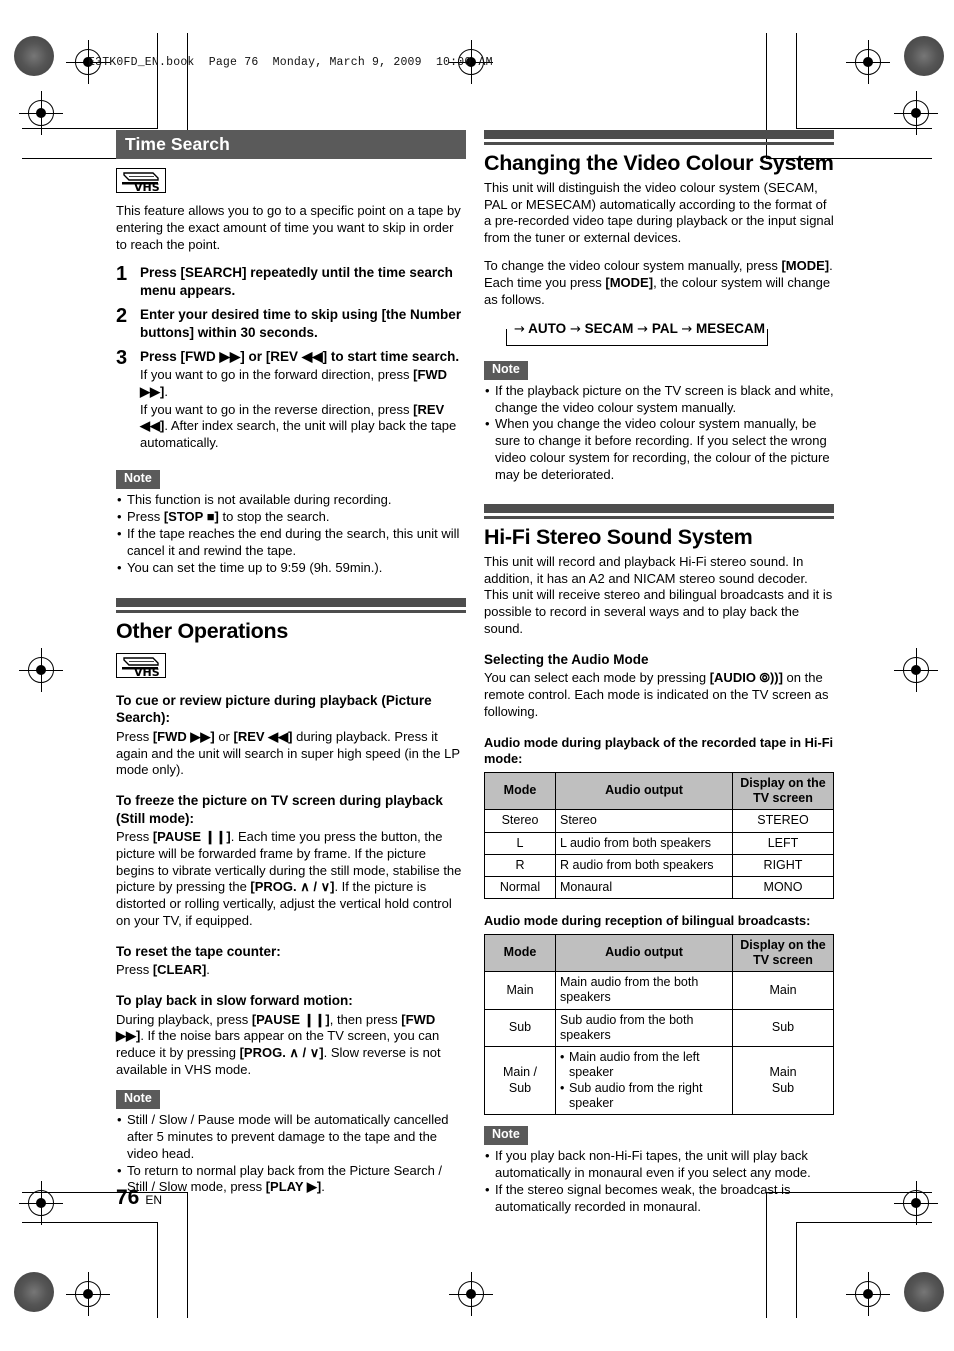 The width and height of the screenshot is (954, 1351). What do you see at coordinates (659, 163) in the screenshot?
I see `video-colour-heading: Changing the Video Colour System` at bounding box center [659, 163].